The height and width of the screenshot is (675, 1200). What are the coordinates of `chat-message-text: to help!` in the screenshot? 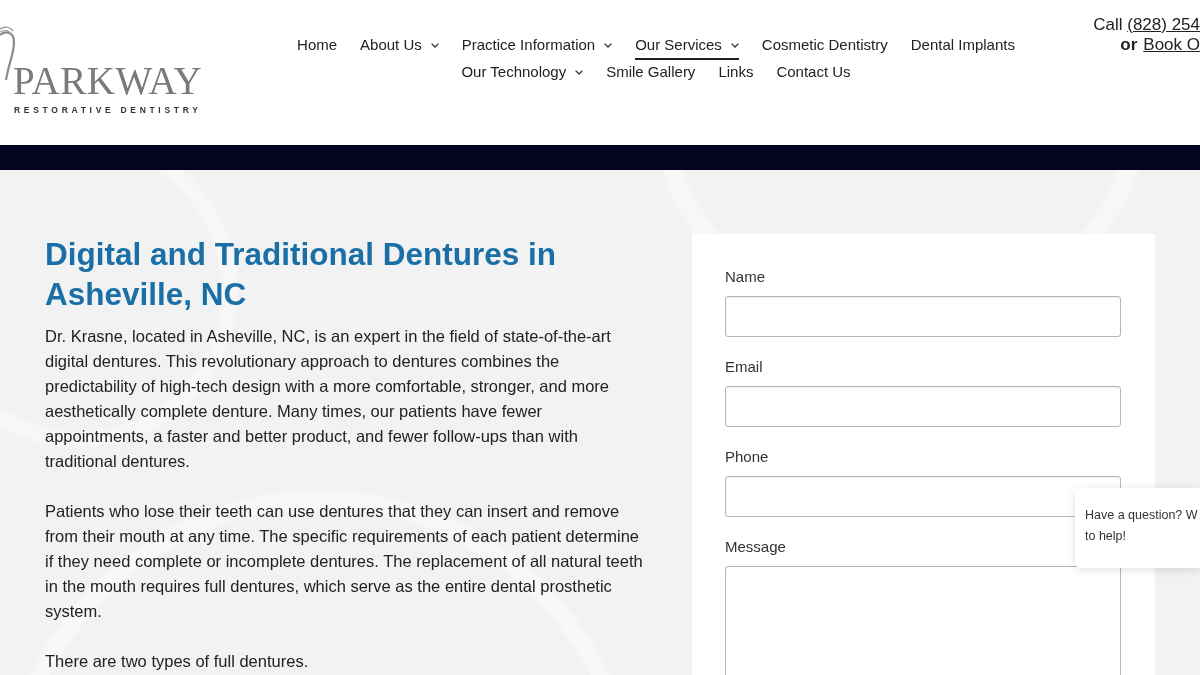 It's located at (1106, 536).